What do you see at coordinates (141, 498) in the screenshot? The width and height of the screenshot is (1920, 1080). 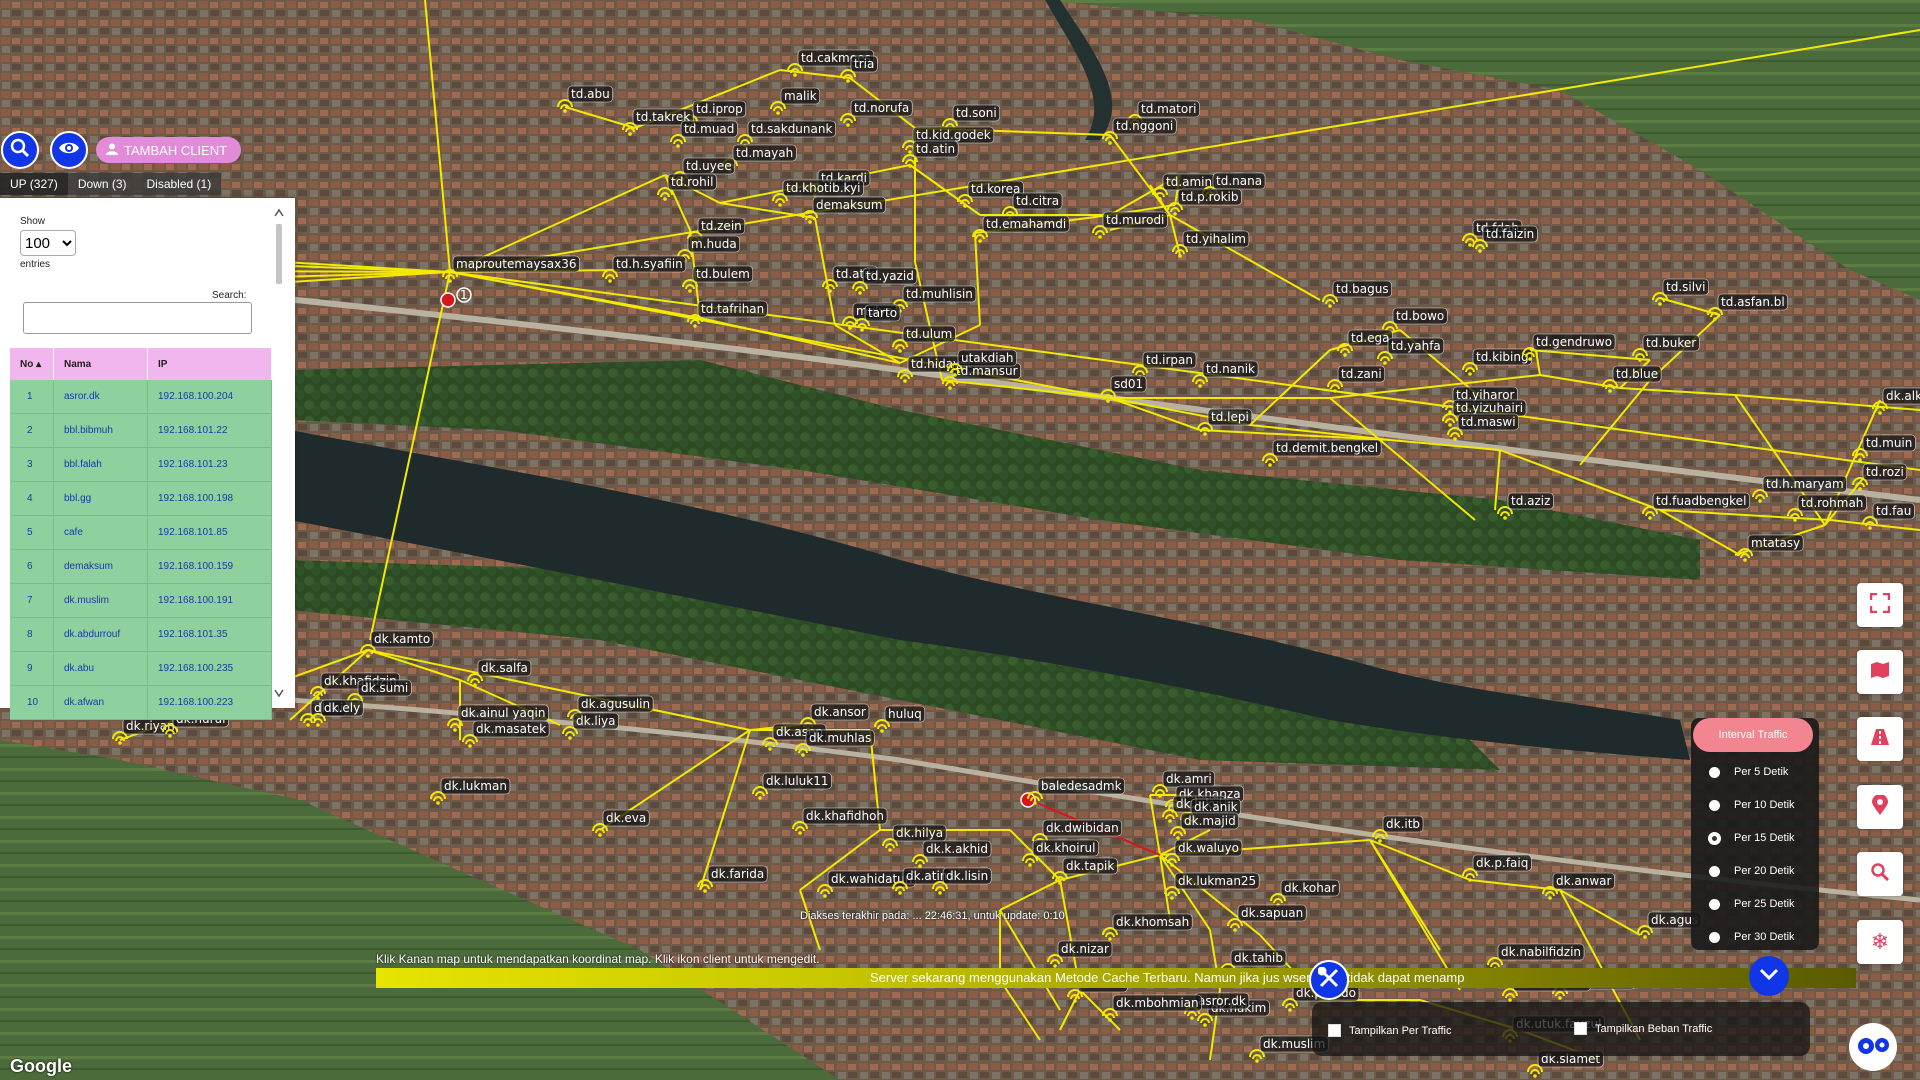 I see `table-row: 4 bbl.gg 192.168.100.198` at bounding box center [141, 498].